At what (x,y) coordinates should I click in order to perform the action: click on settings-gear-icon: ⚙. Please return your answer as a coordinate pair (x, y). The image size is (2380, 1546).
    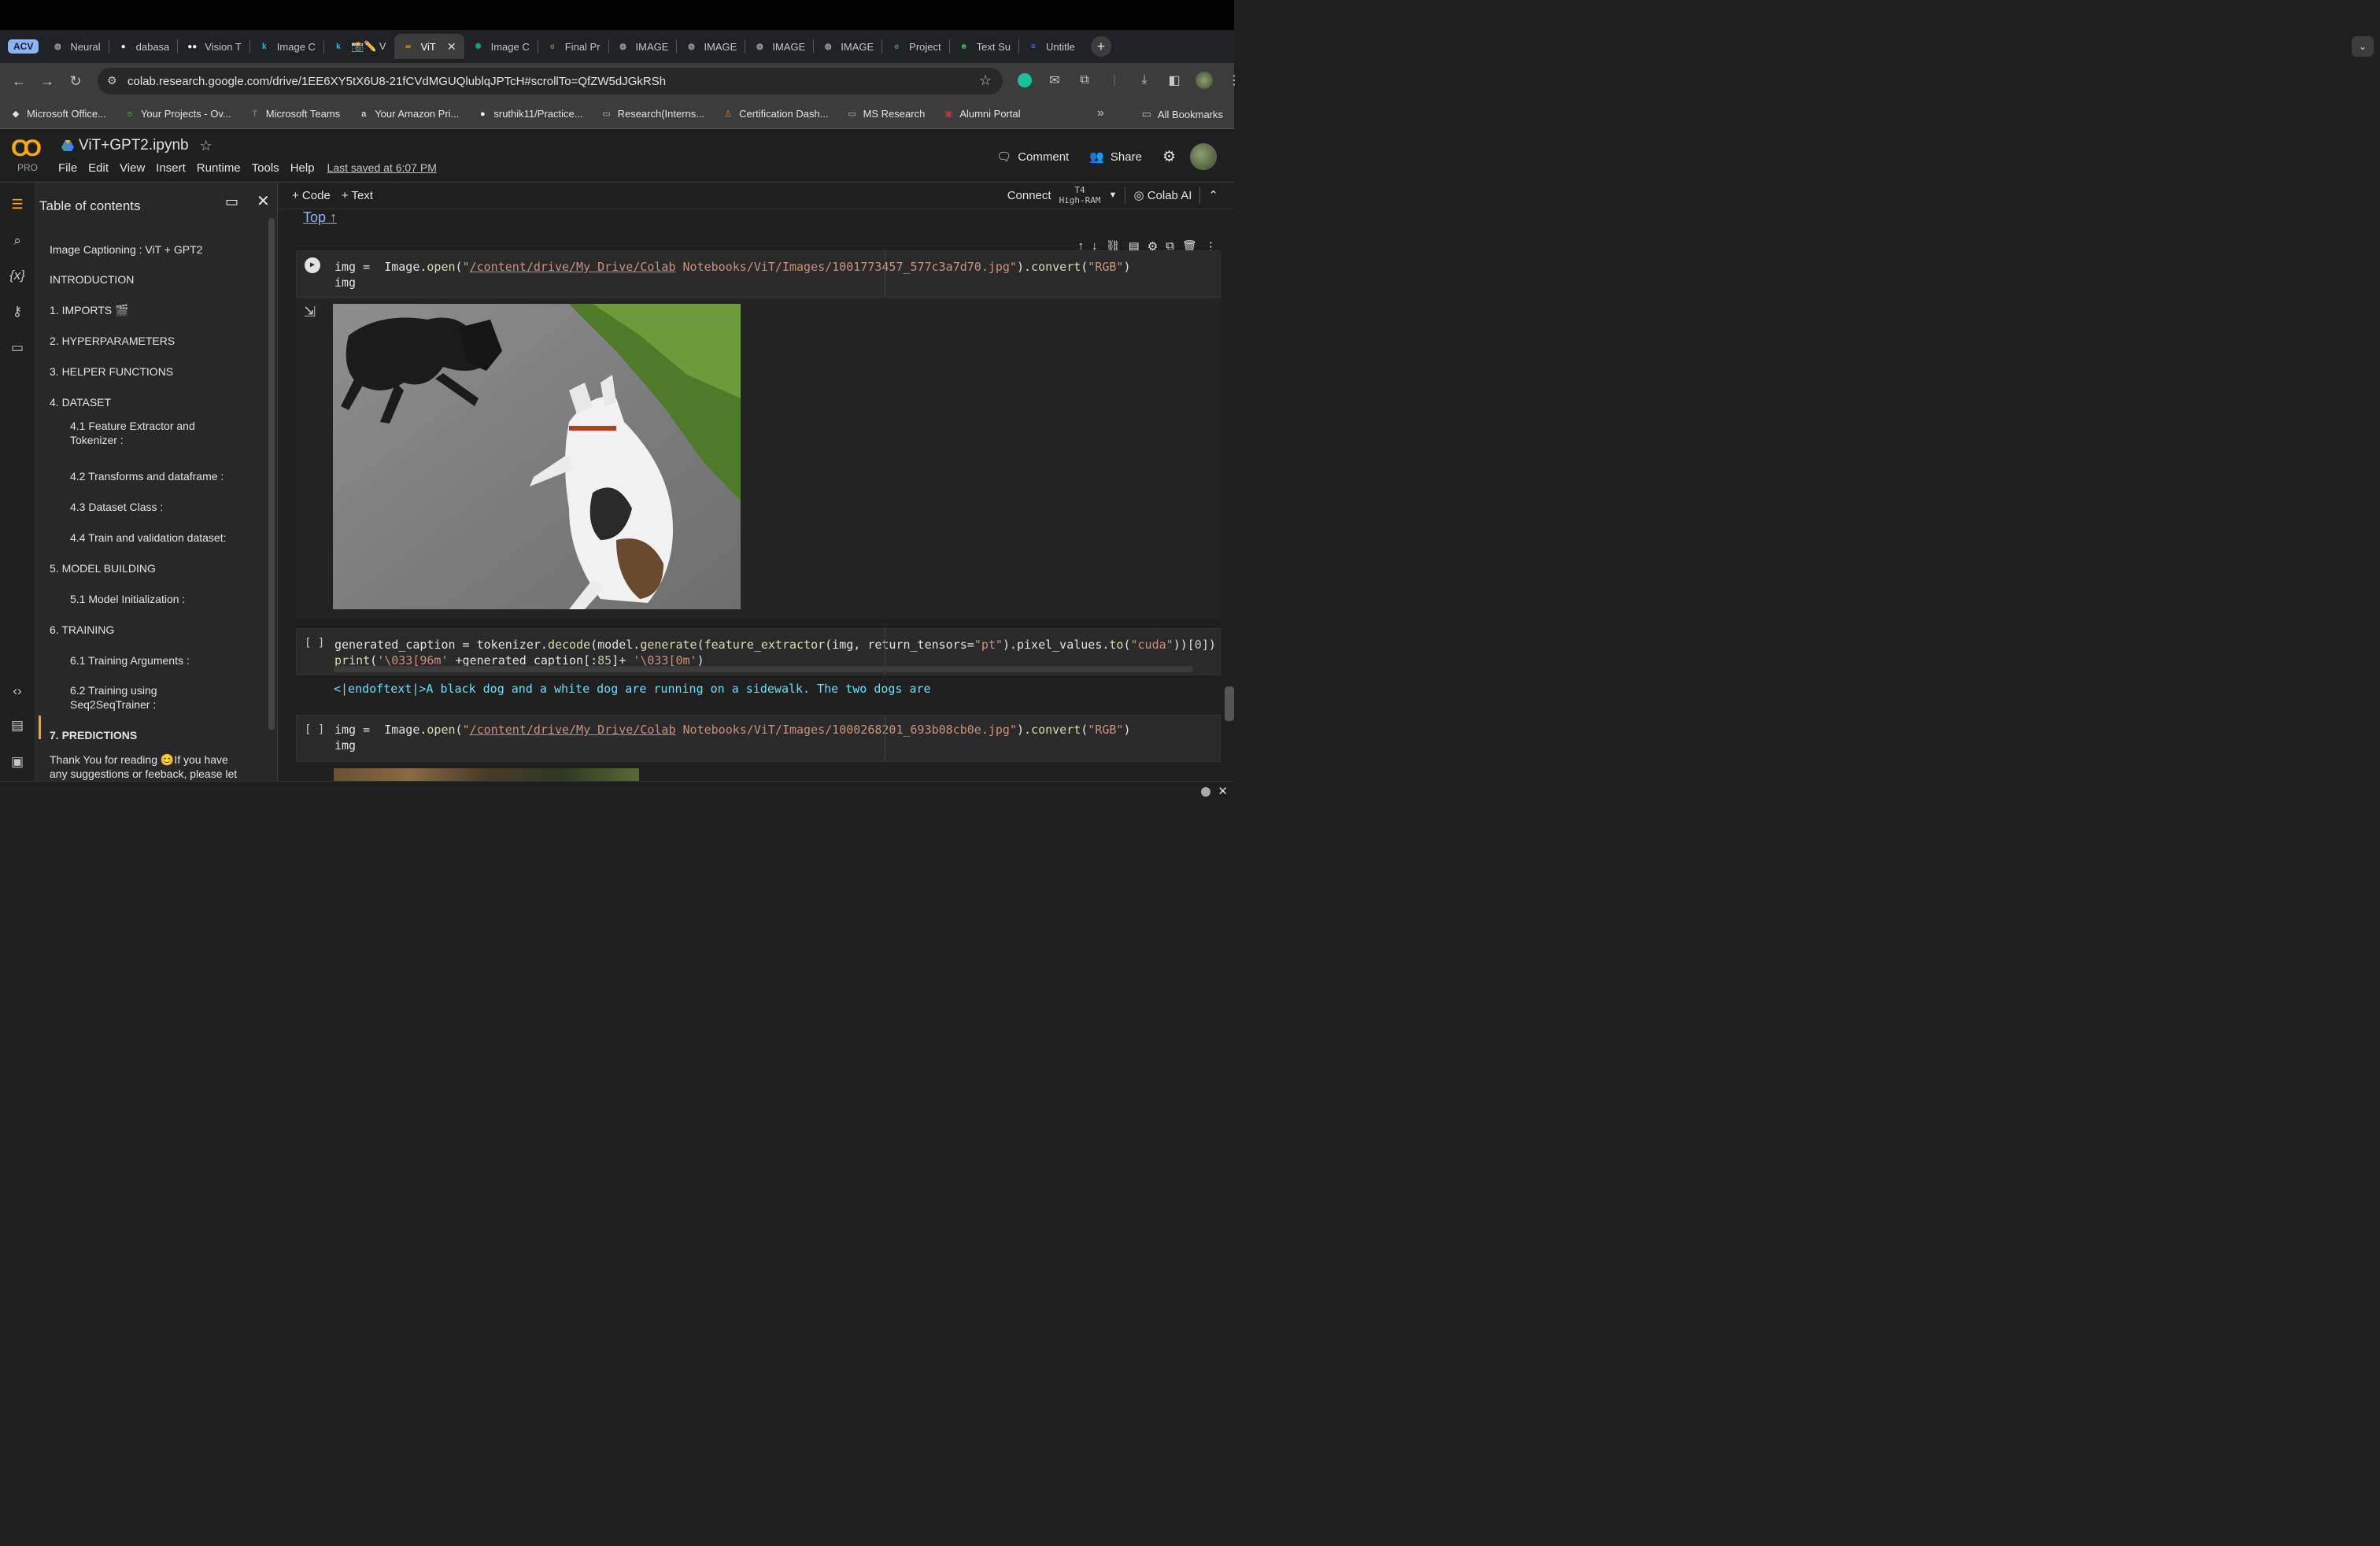
    Looking at the image, I should click on (1169, 157).